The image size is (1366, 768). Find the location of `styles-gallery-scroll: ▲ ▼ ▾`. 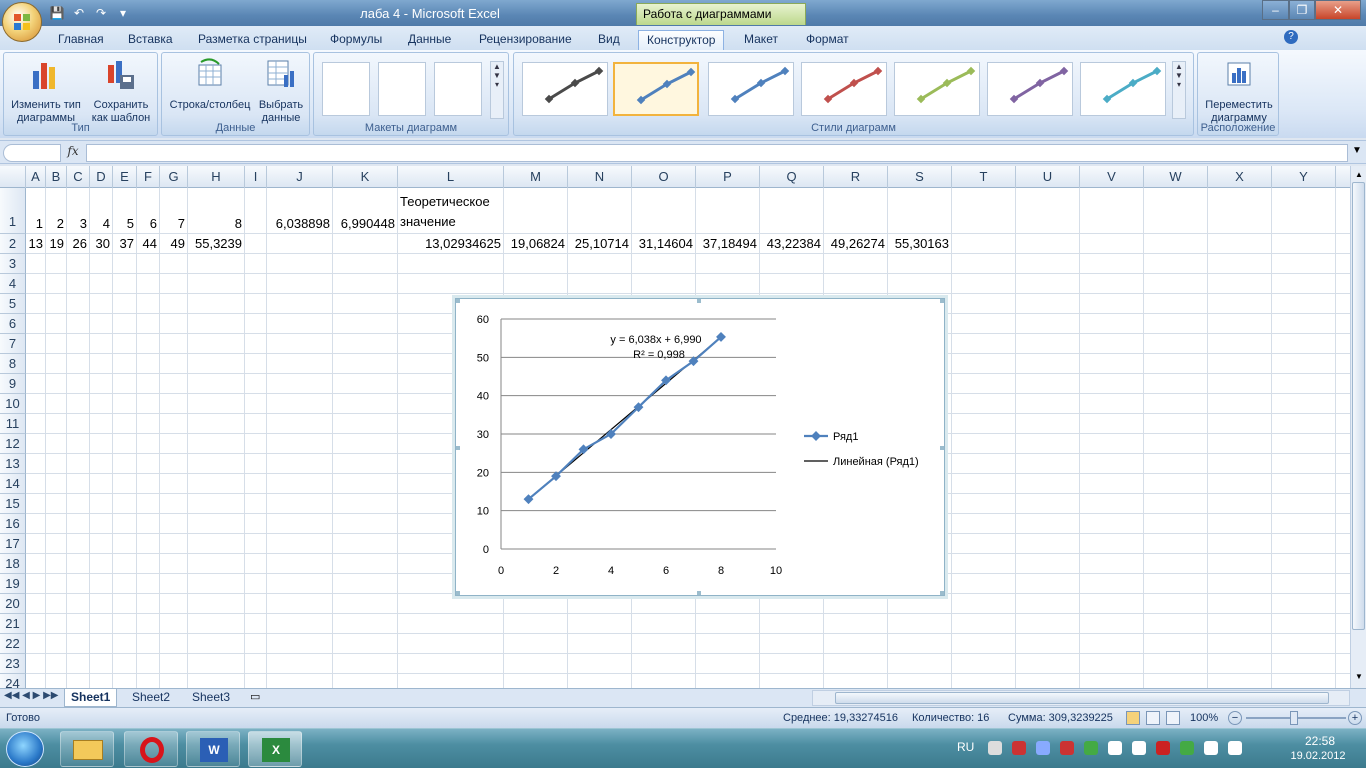

styles-gallery-scroll: ▲ ▼ ▾ is located at coordinates (1179, 90).